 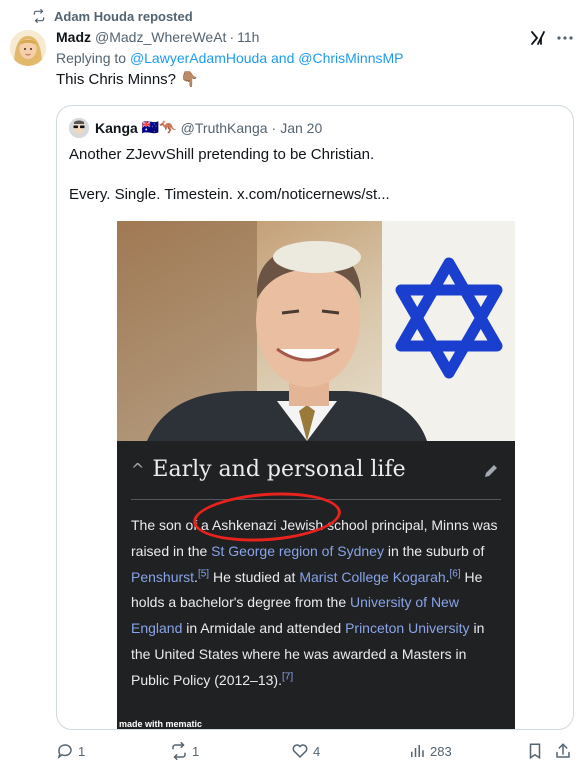 What do you see at coordinates (203, 573) in the screenshot?
I see `wiki-ref: [5]` at bounding box center [203, 573].